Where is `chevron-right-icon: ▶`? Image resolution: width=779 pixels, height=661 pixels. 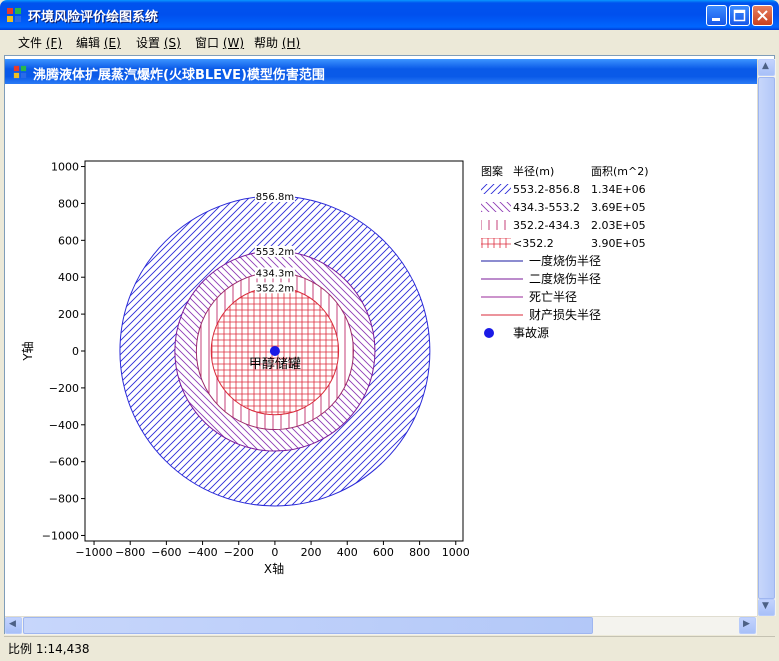
chevron-right-icon: ▶ is located at coordinates (746, 624).